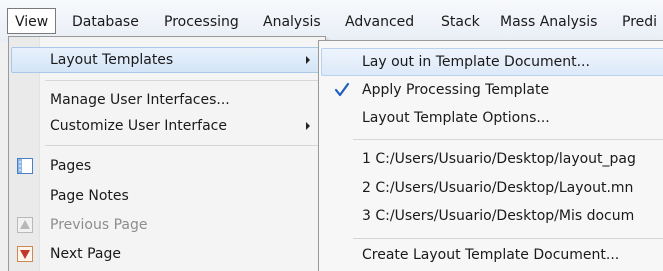 Image resolution: width=663 pixels, height=271 pixels. Describe the element at coordinates (25, 166) in the screenshot. I see `pages-icon` at that location.